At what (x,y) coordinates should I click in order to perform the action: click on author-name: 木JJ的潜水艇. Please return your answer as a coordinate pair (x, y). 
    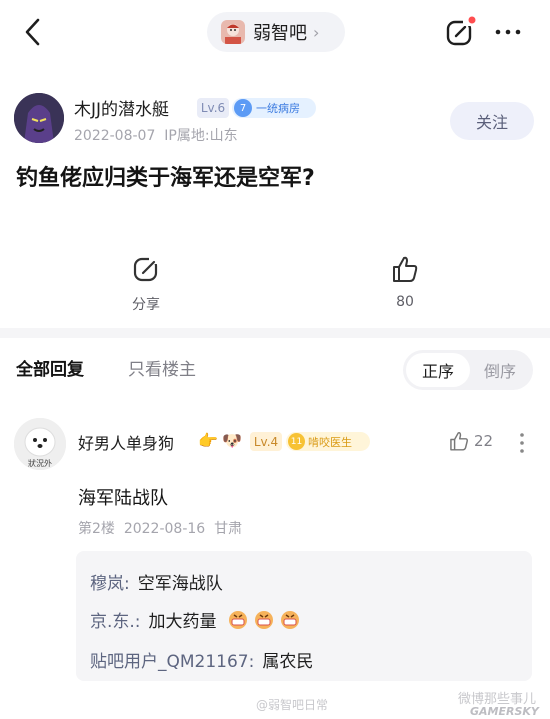
    Looking at the image, I should click on (121, 107).